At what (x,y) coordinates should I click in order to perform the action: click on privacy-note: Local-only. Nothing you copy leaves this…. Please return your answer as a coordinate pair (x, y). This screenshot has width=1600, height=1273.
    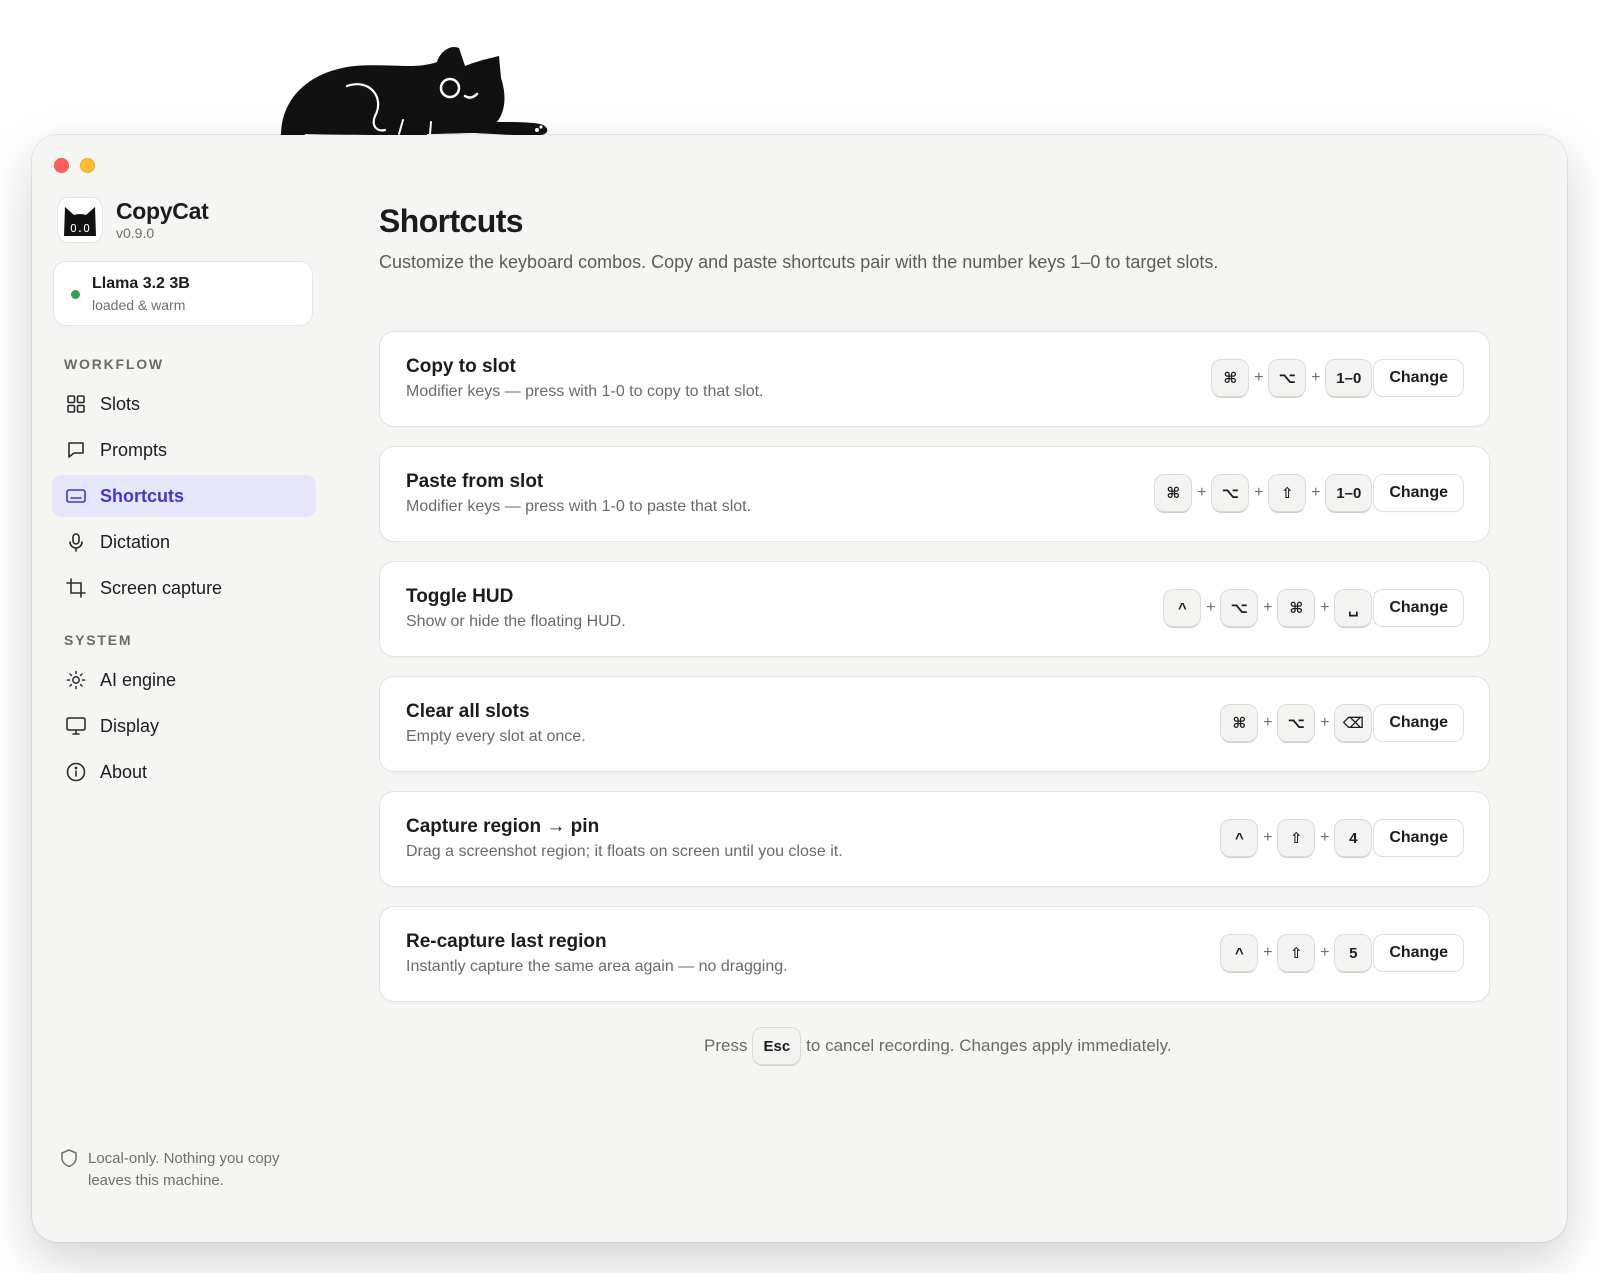
    Looking at the image, I should click on (184, 1170).